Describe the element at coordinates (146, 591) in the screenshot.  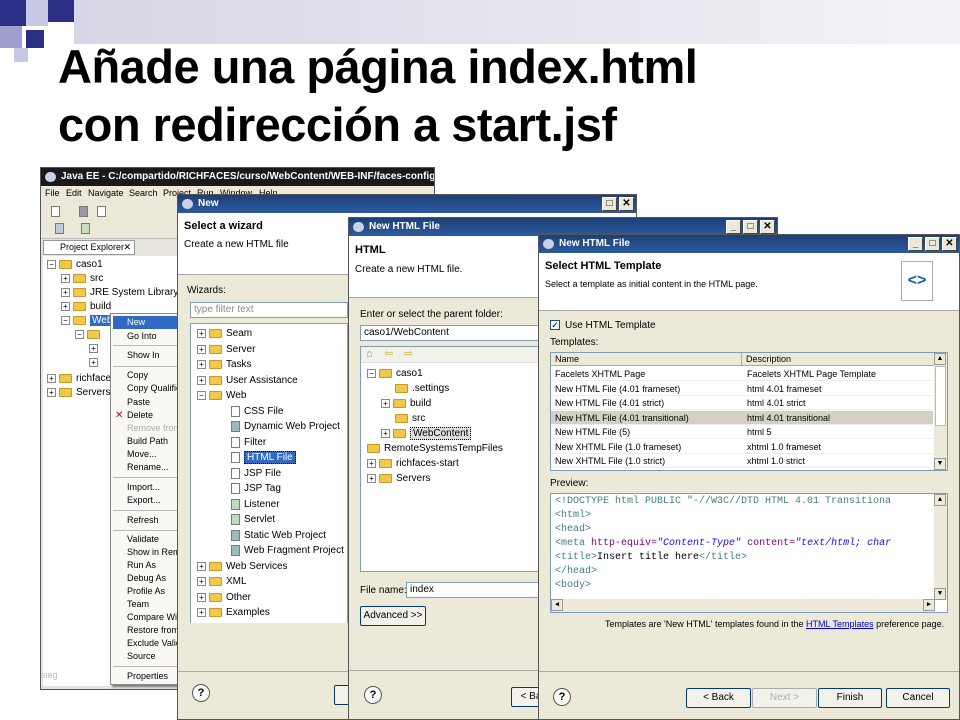
I see `menu-item-profile-as: Profile As` at that location.